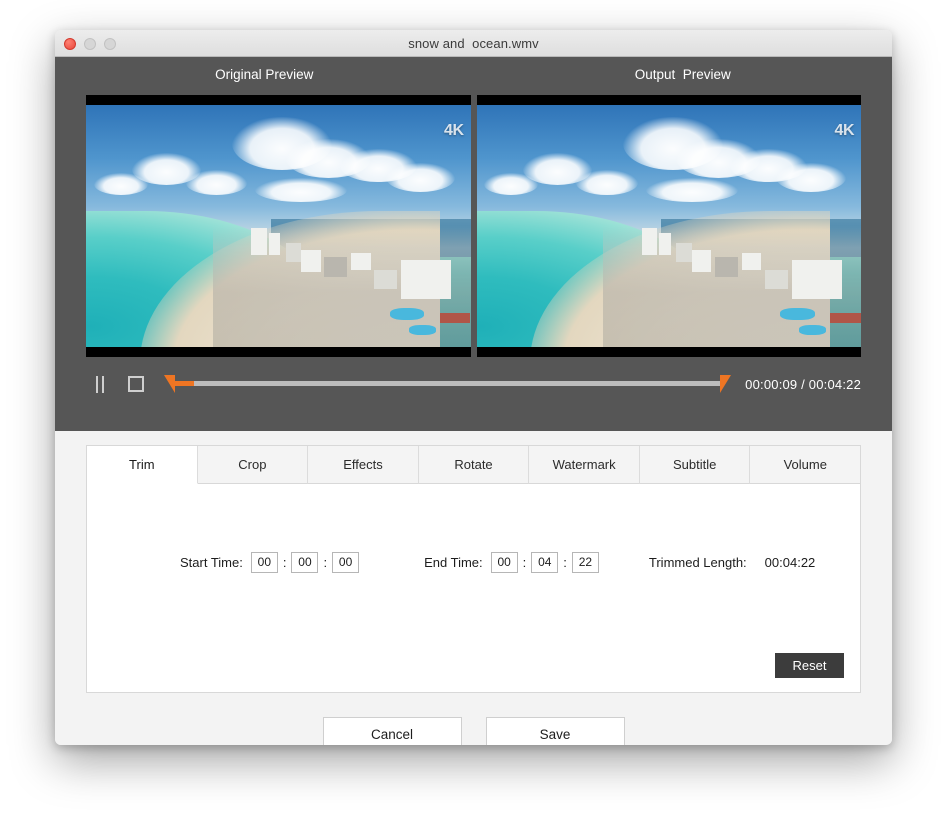  Describe the element at coordinates (585, 562) in the screenshot. I see `end-time-seconds-input: 22` at that location.